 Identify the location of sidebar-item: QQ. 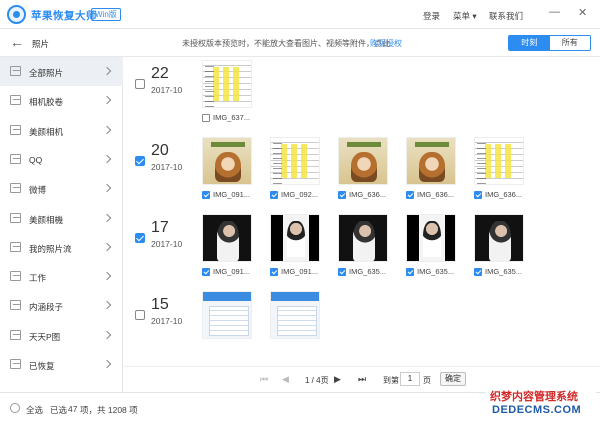
(61, 159).